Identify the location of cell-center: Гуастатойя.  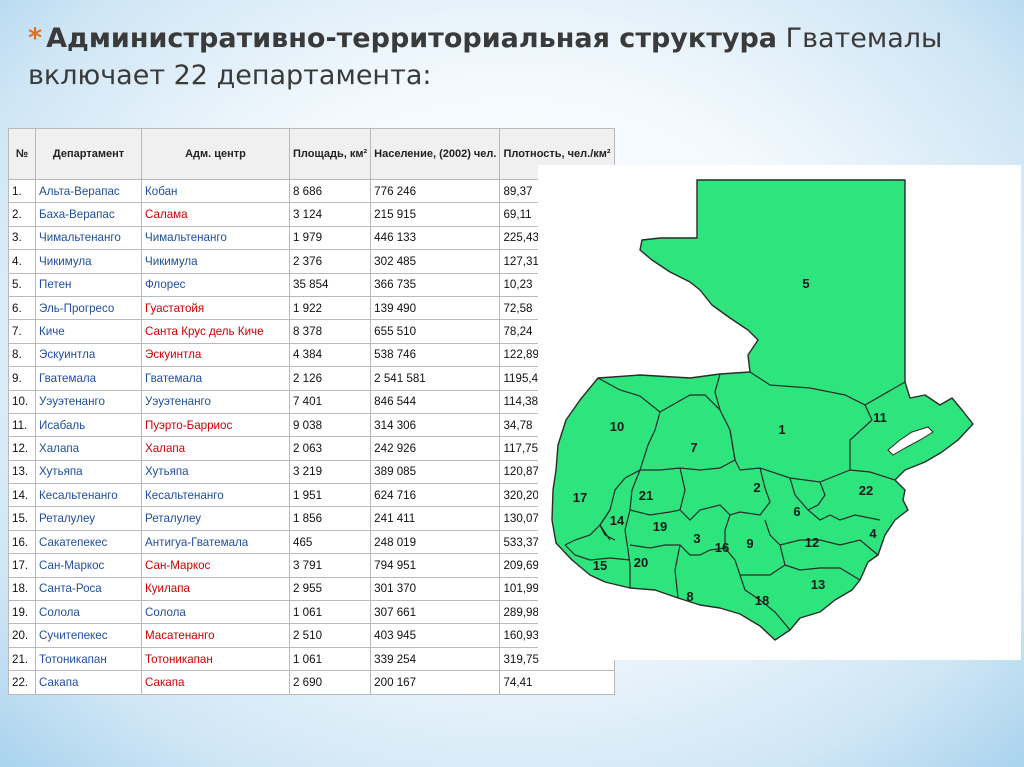
(215, 308).